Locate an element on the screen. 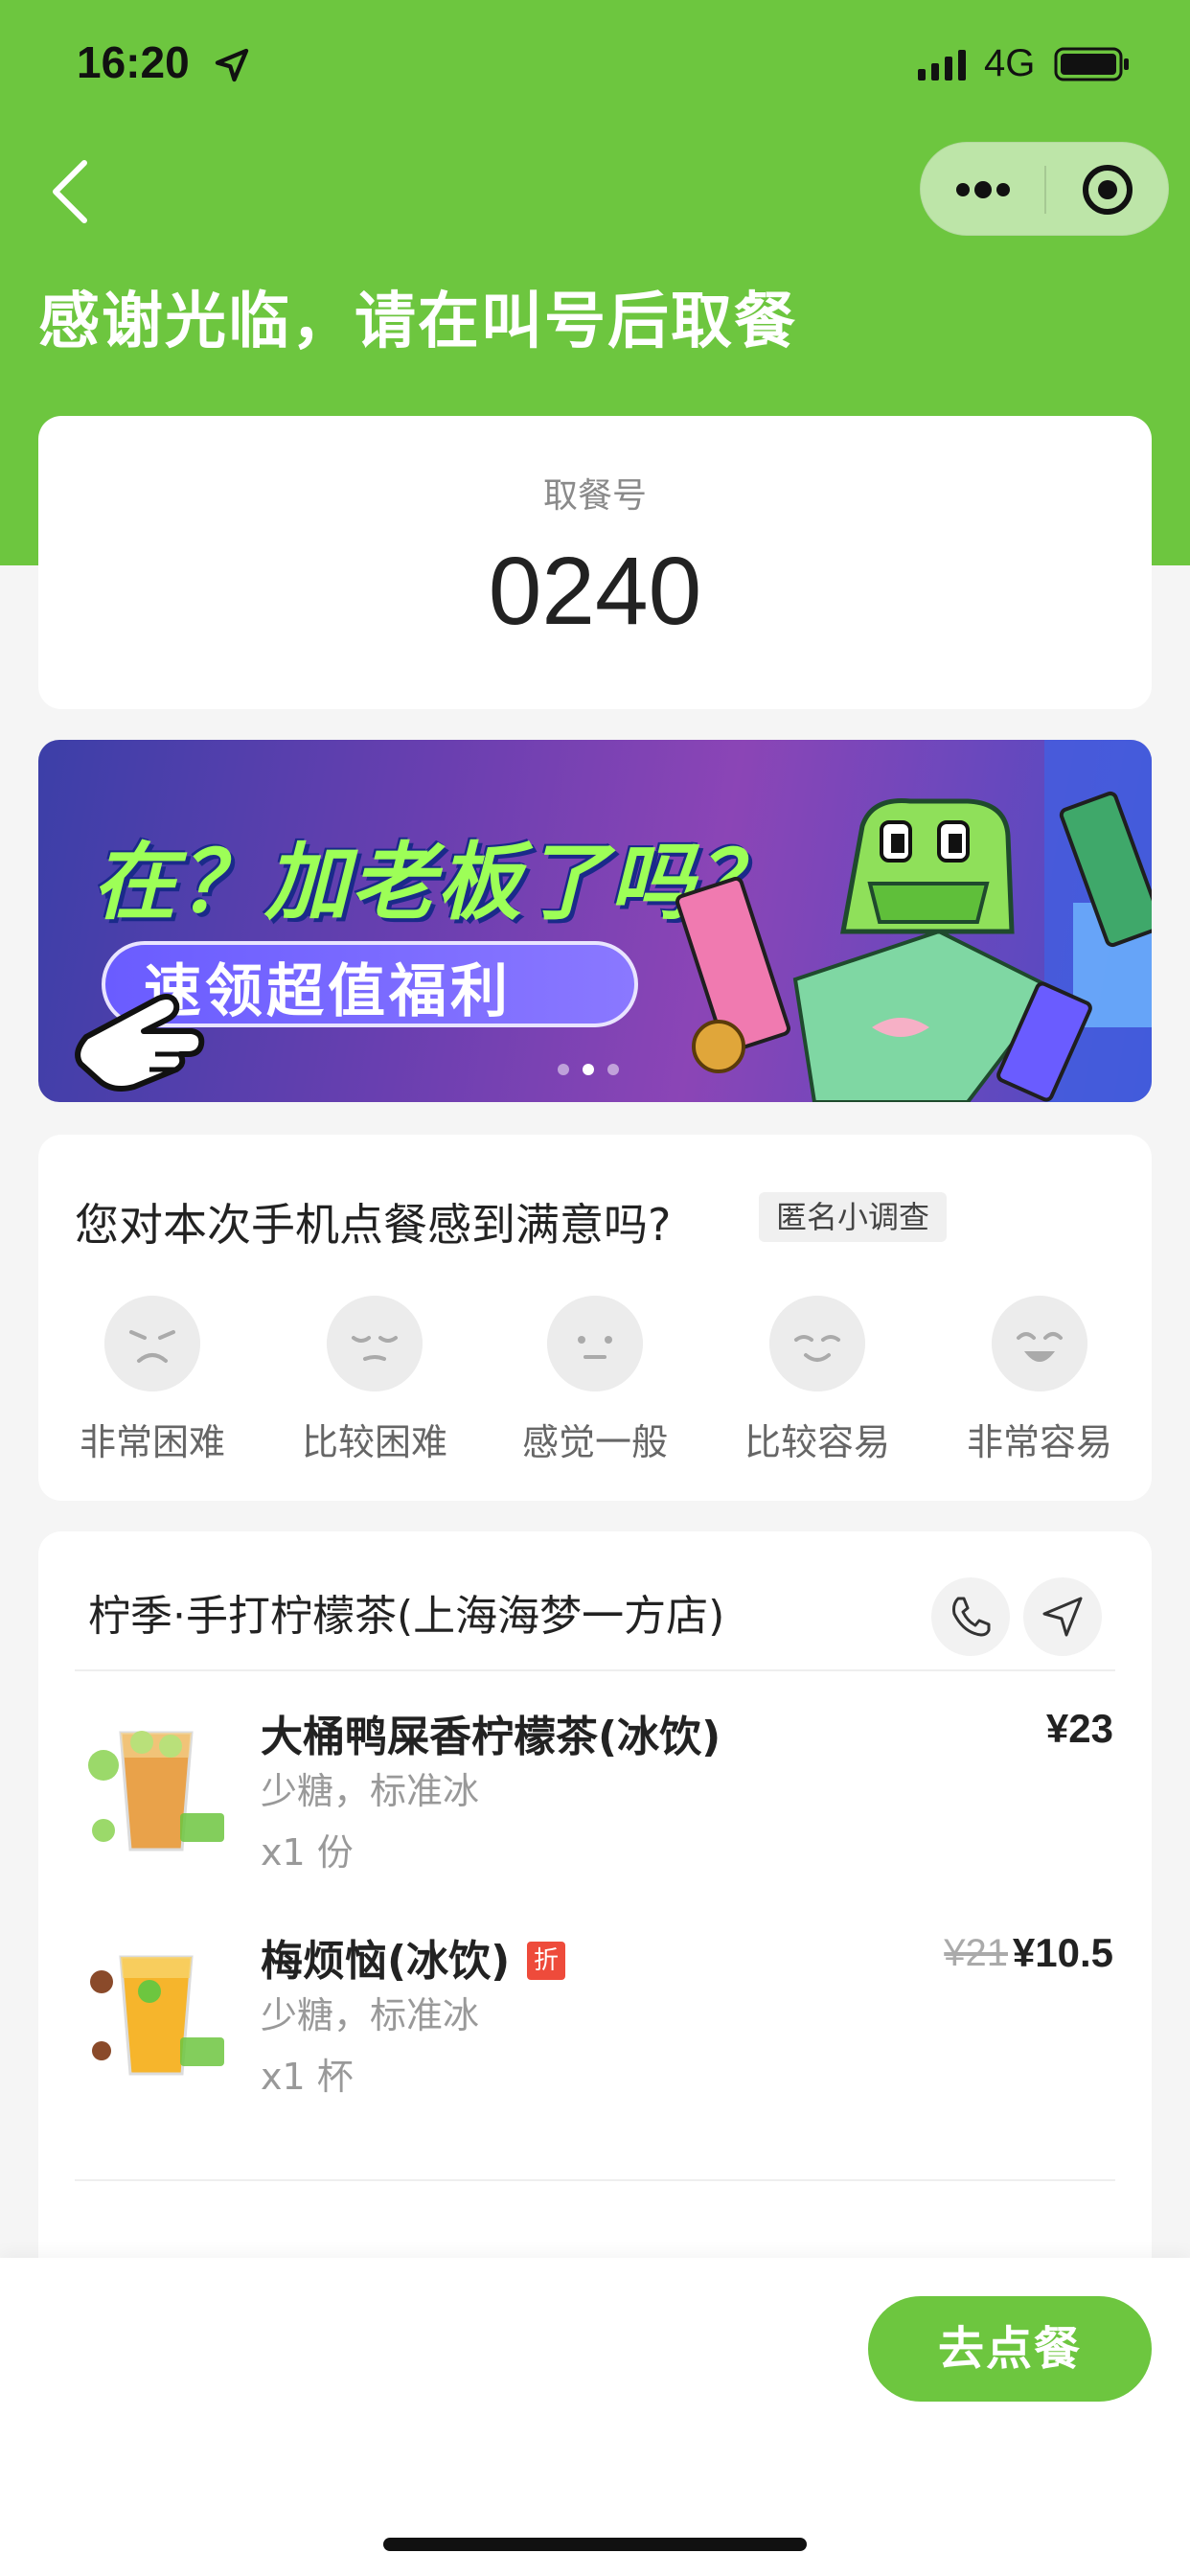 This screenshot has height=2576, width=1190. target-close-icon is located at coordinates (1108, 190).